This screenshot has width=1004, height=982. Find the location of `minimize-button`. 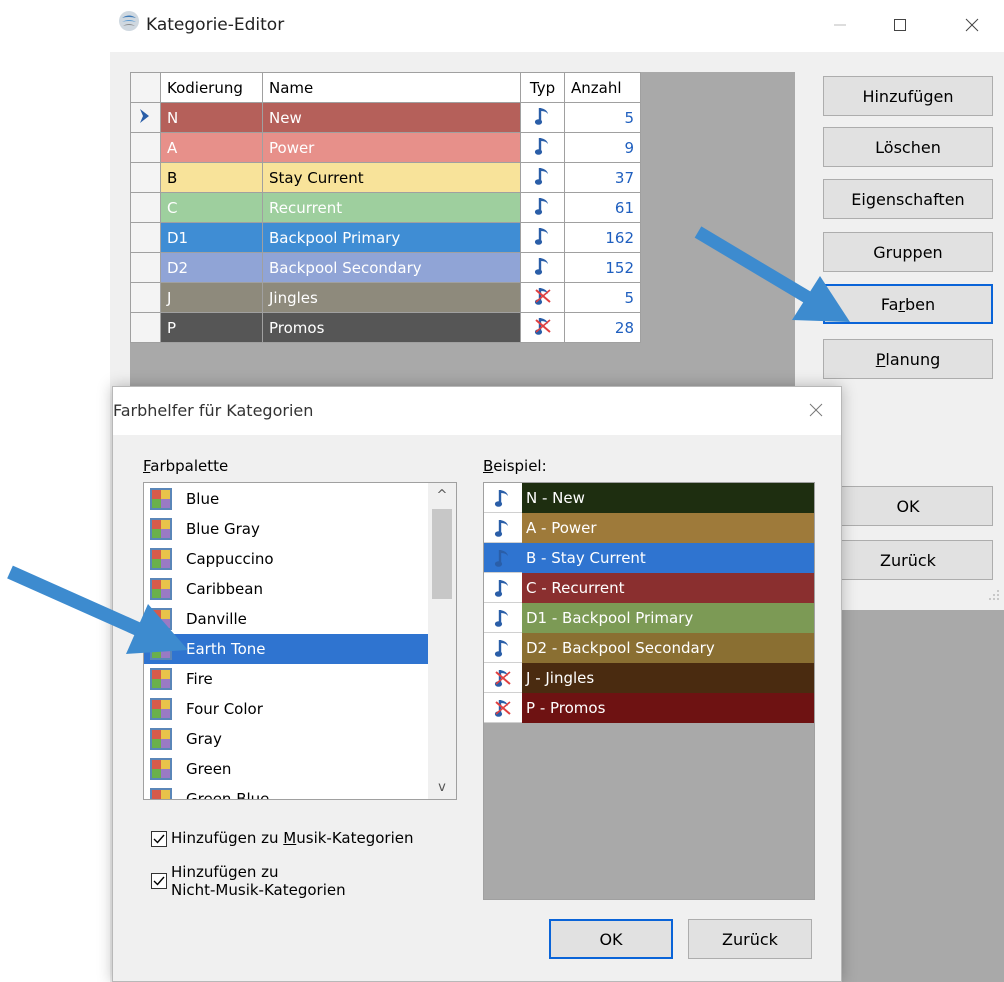

minimize-button is located at coordinates (840, 25).